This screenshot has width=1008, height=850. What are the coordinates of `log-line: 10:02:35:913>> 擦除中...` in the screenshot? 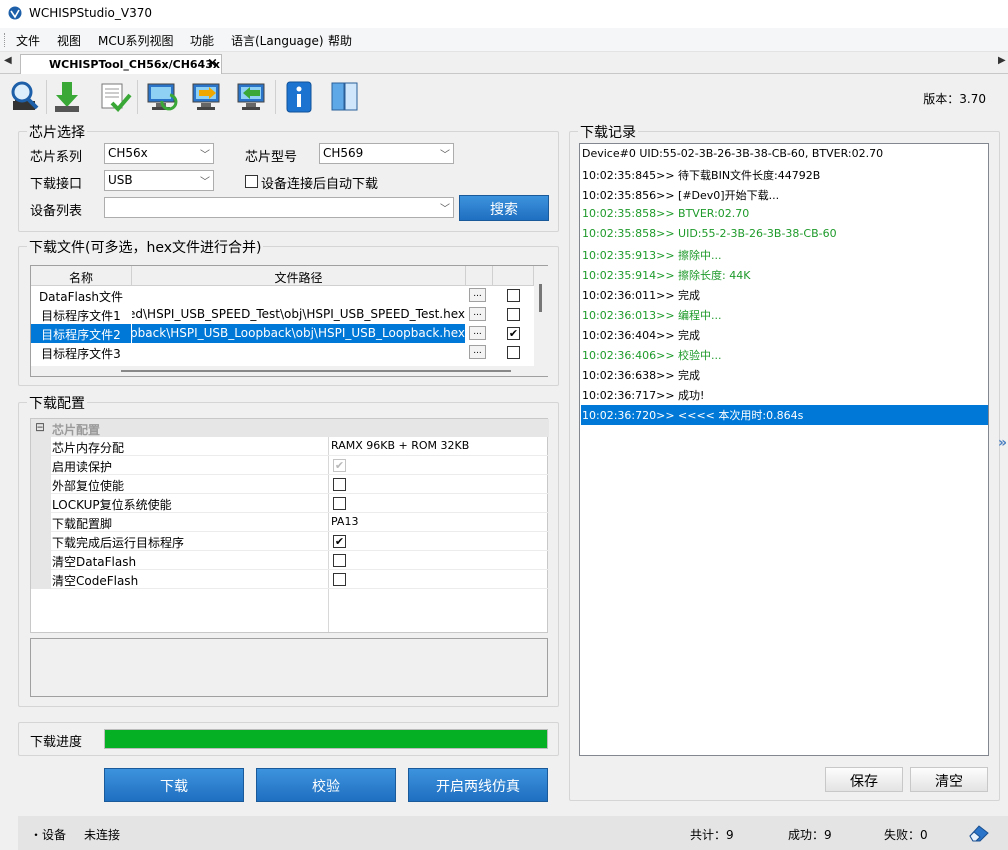 It's located at (784, 255).